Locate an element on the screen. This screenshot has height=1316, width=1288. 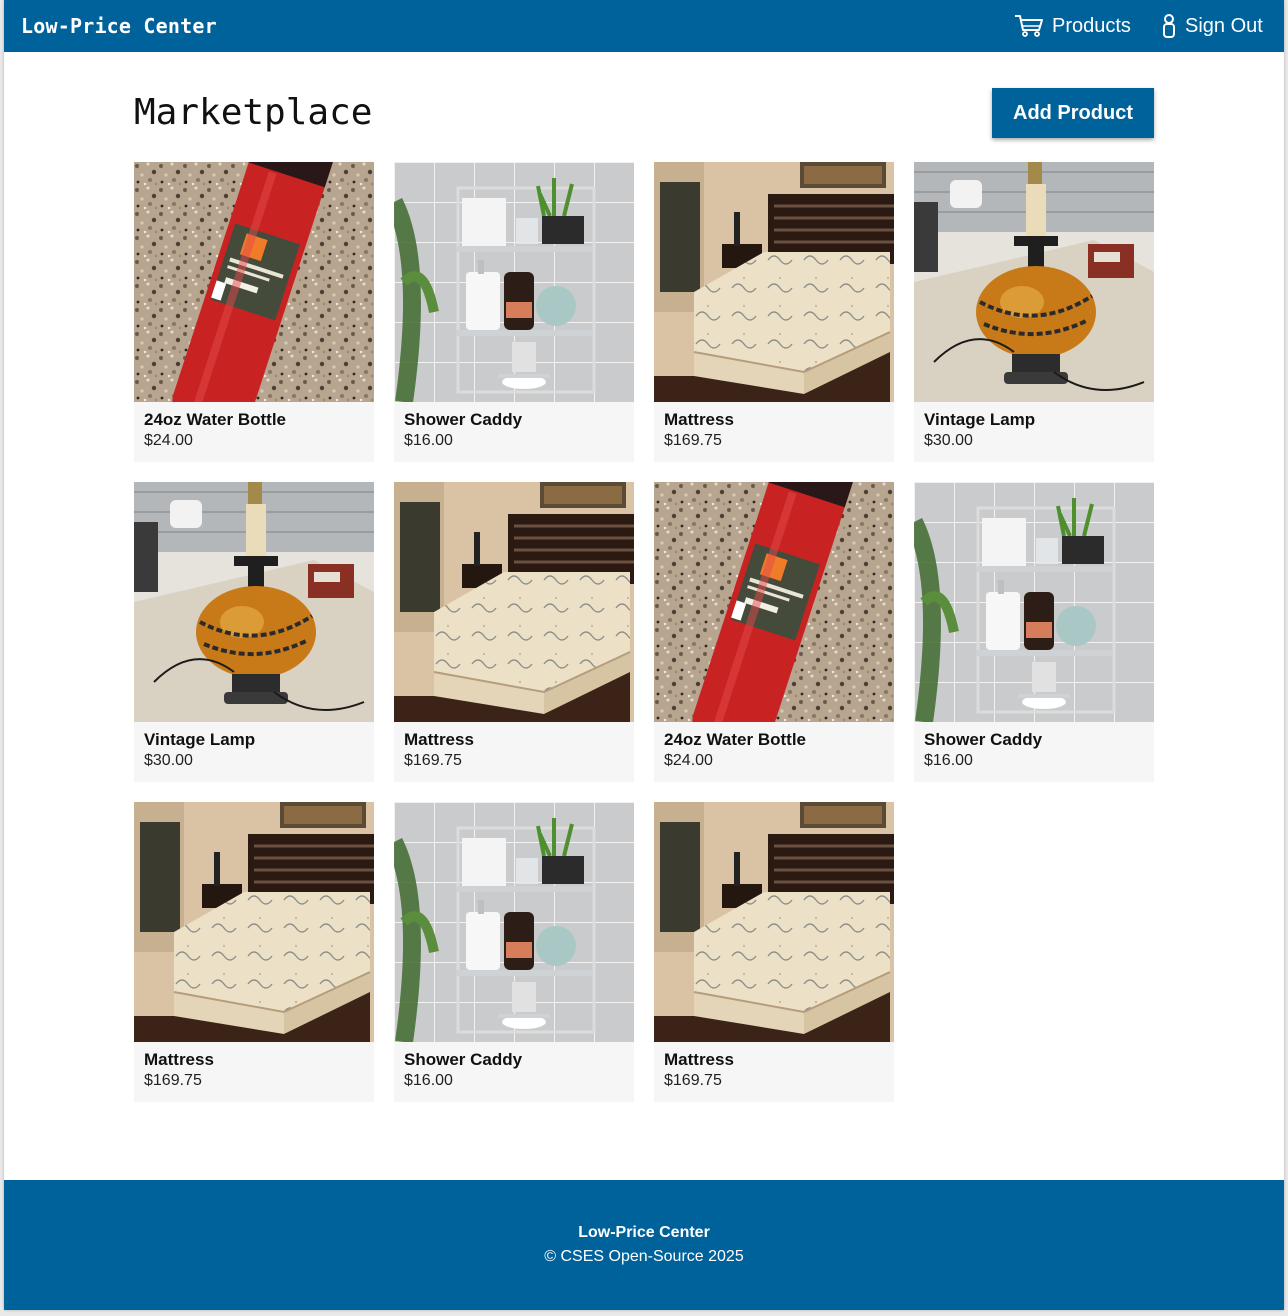
brand-logo: Low-Price Center is located at coordinates (119, 26).